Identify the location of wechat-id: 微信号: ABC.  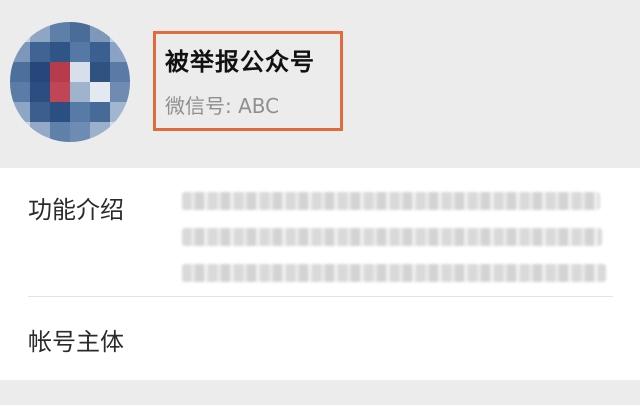
(222, 106).